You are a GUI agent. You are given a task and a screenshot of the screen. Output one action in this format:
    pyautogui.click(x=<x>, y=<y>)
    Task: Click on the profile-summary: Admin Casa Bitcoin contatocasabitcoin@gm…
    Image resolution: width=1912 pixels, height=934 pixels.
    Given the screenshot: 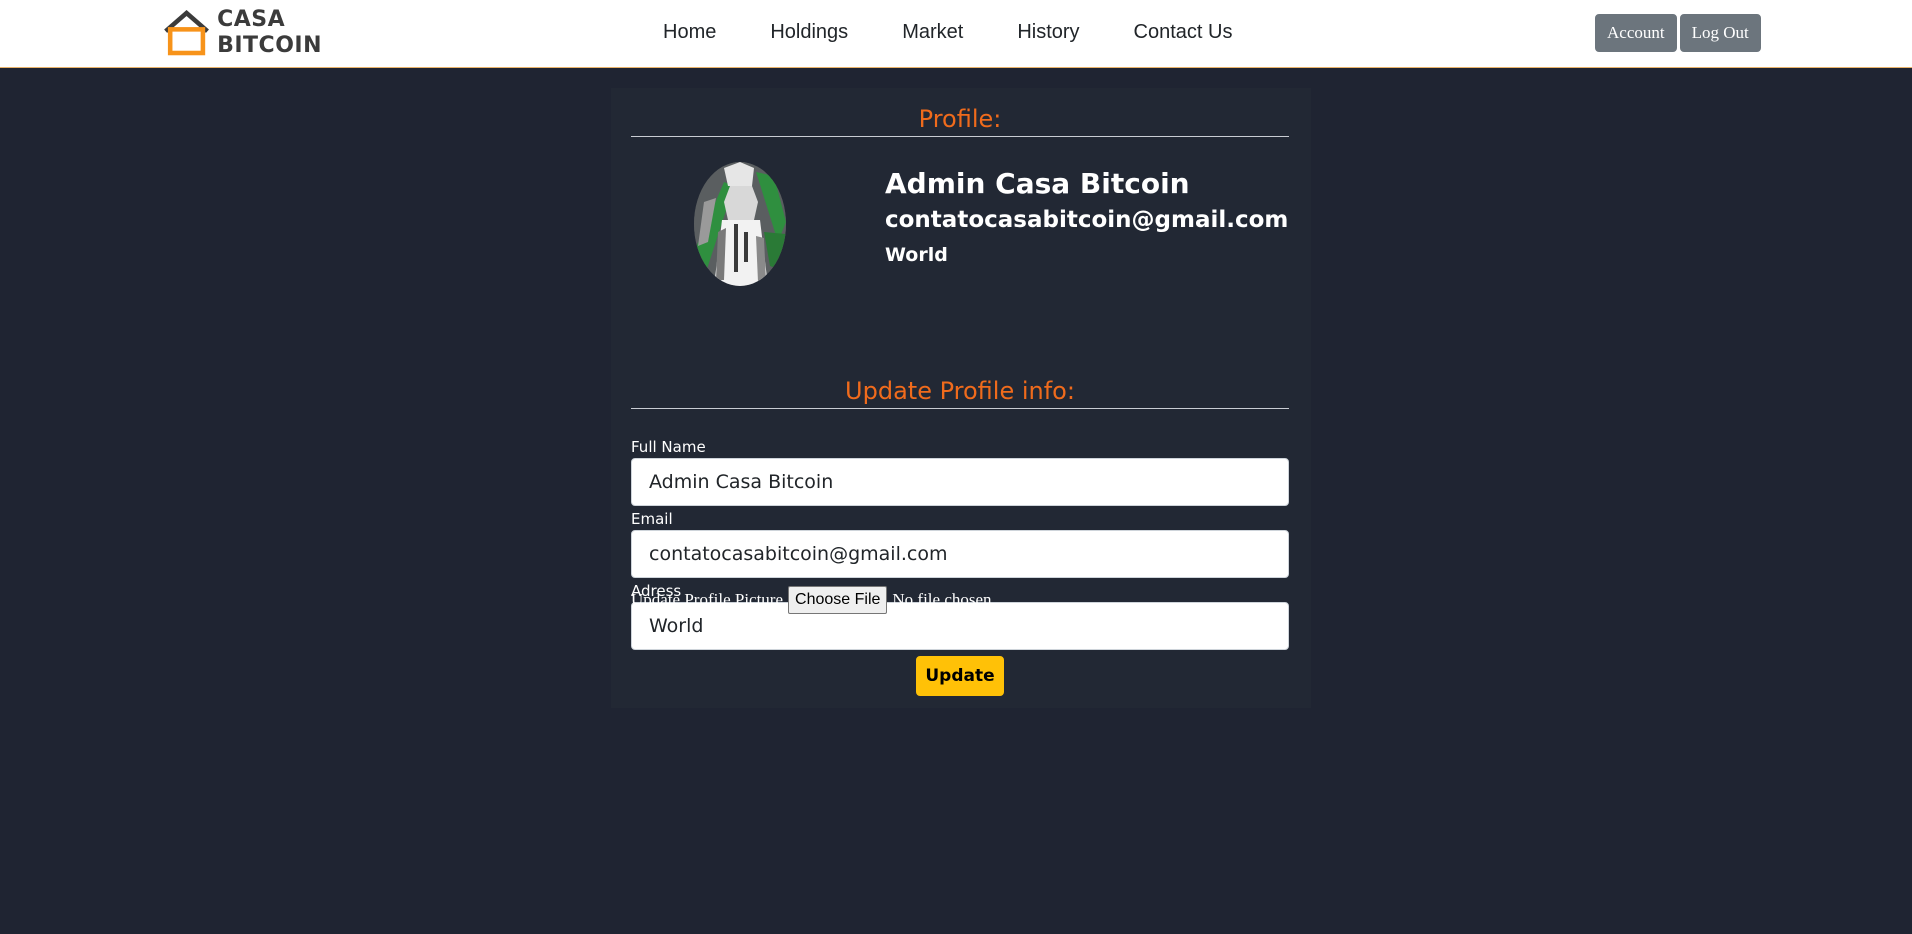 What is the action you would take?
    pyautogui.click(x=1086, y=219)
    